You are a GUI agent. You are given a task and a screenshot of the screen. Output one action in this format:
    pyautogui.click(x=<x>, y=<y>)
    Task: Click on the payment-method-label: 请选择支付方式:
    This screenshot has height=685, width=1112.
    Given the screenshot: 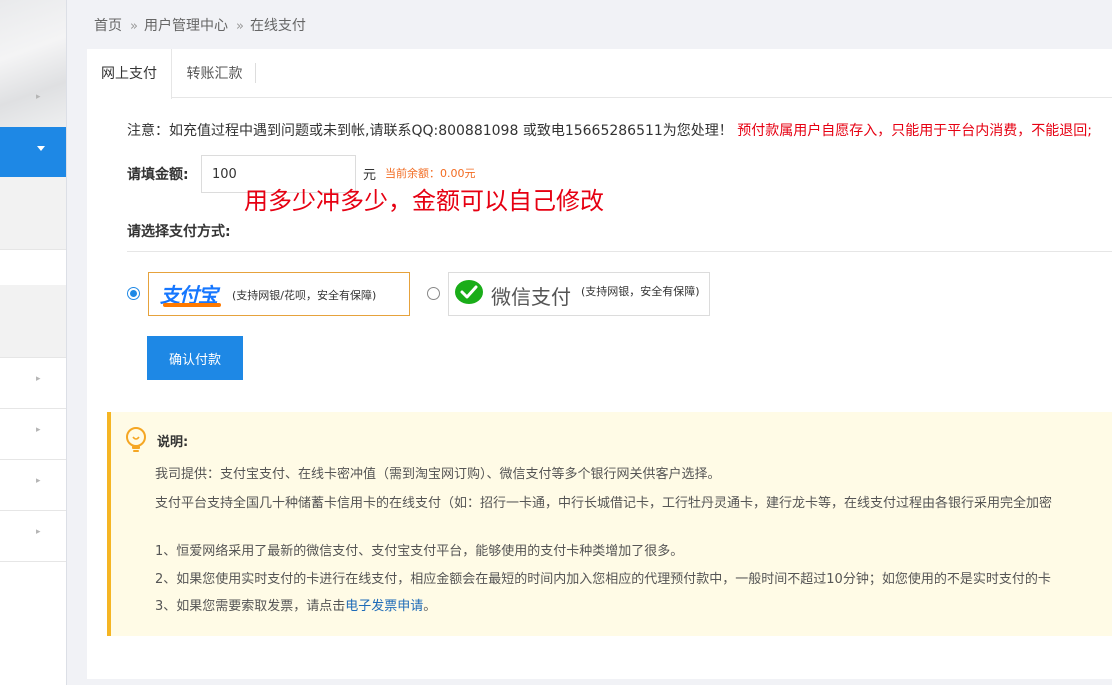 What is the action you would take?
    pyautogui.click(x=179, y=232)
    